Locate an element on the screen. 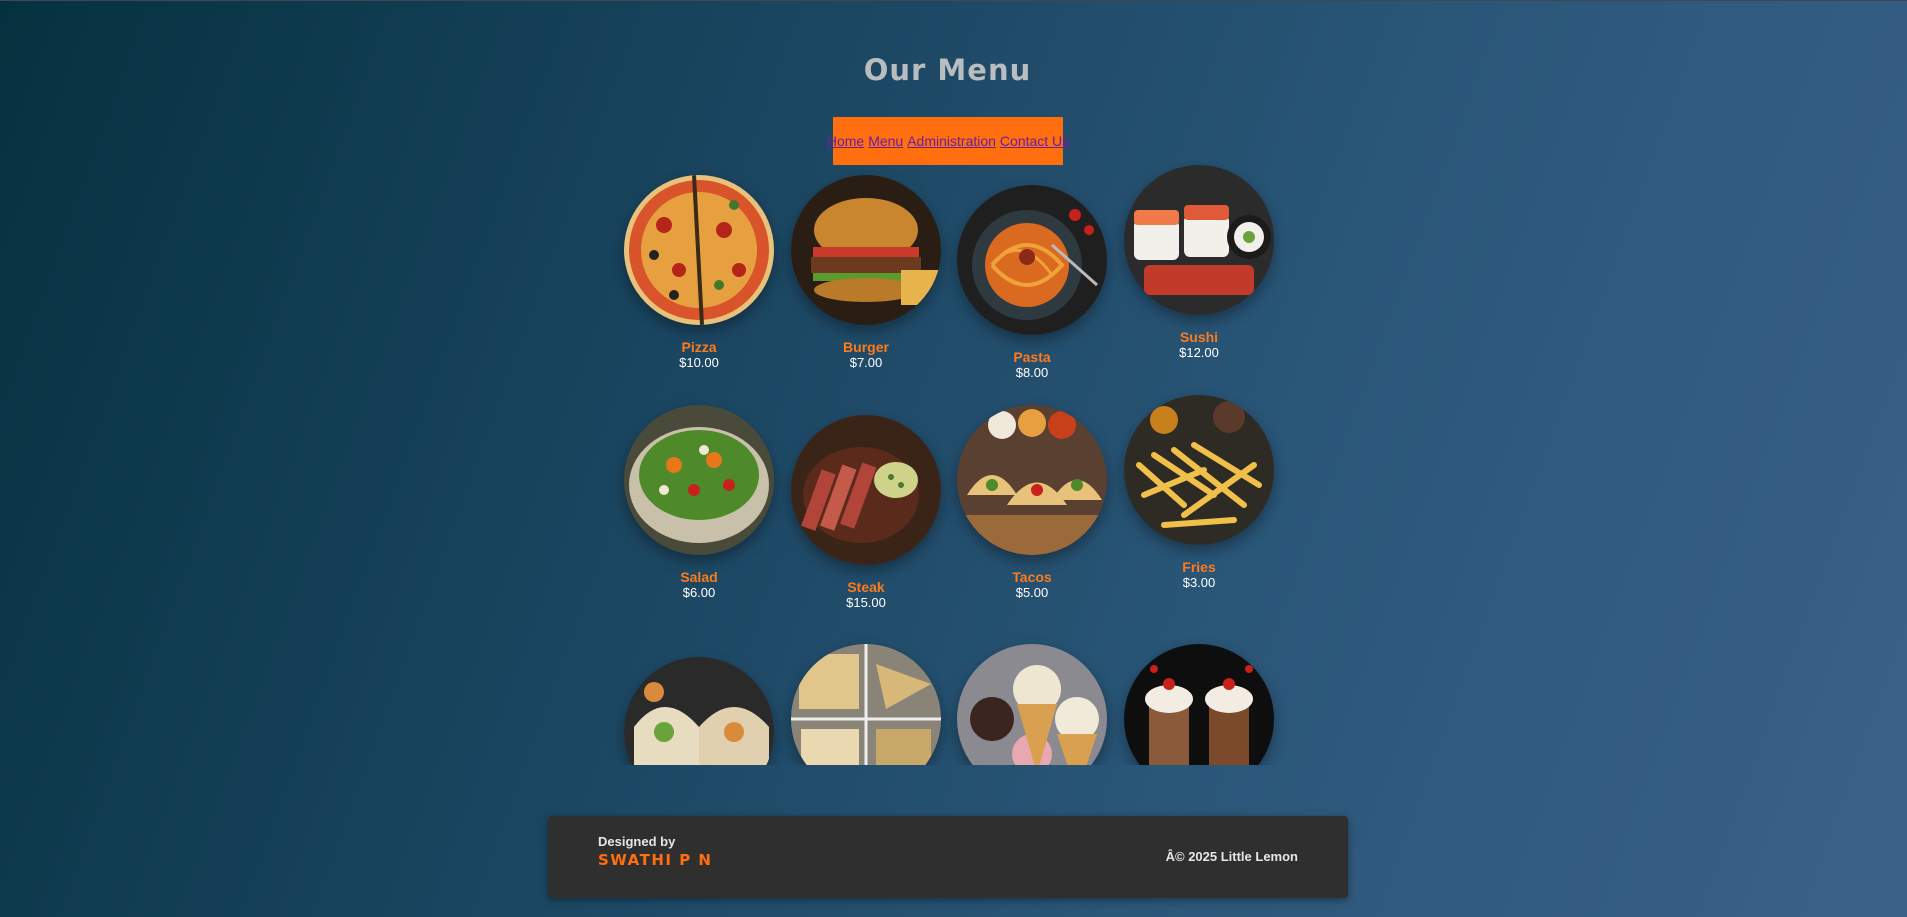  menu-item-fries: Fries $3.00 is located at coordinates (1199, 492).